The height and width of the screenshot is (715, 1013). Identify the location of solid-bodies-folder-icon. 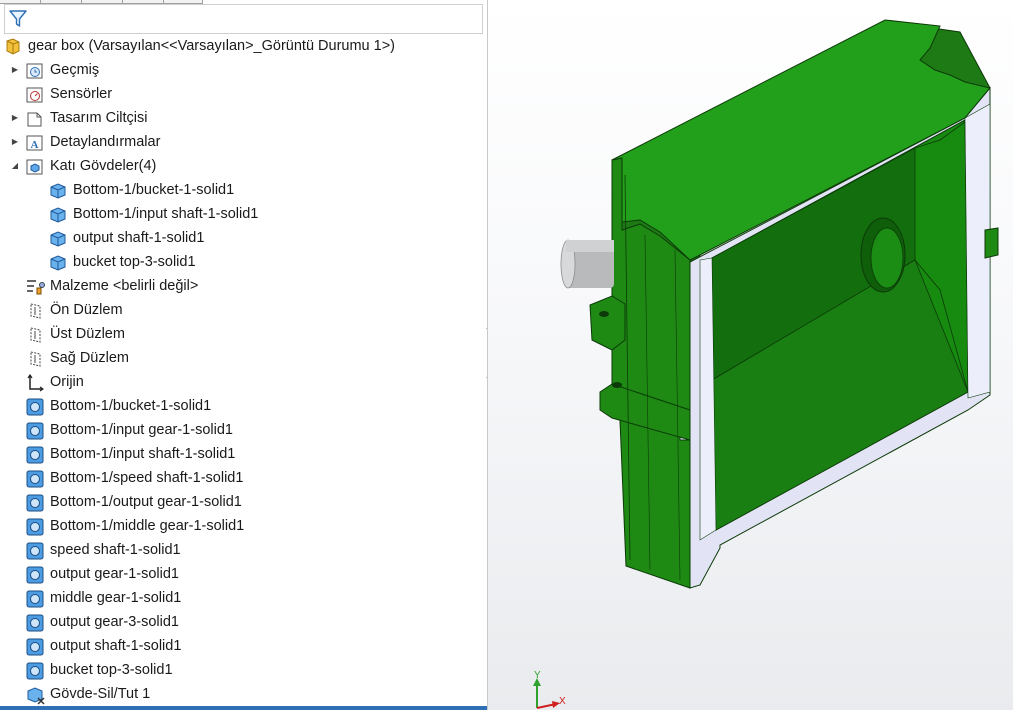
(35, 166).